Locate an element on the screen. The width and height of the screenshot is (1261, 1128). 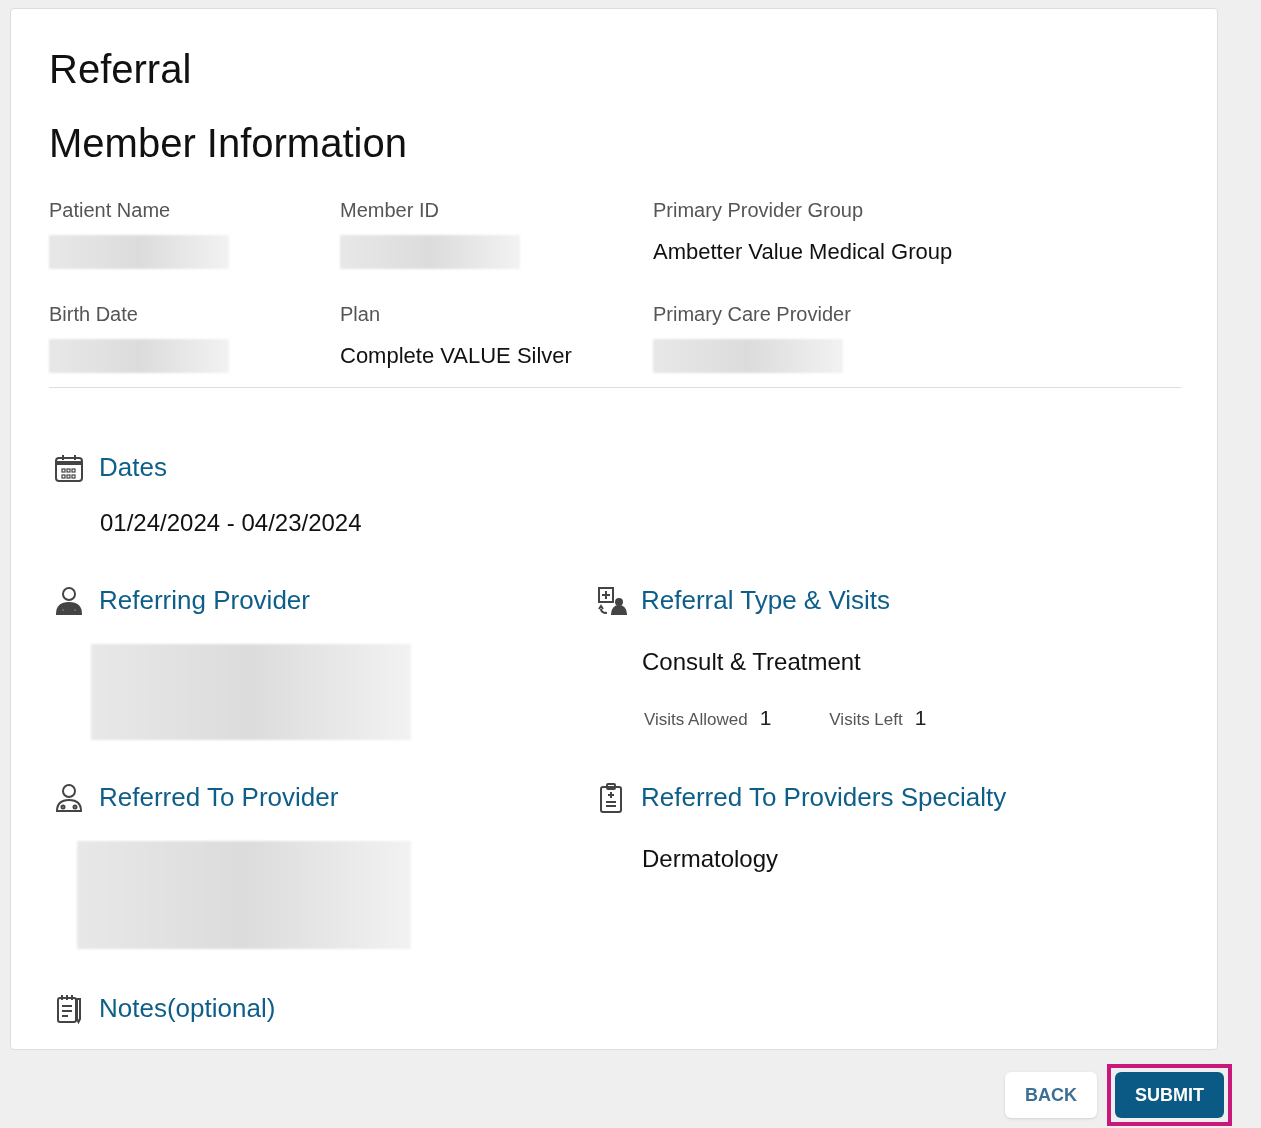
section-heading: Referred To Provider is located at coordinates (219, 797).